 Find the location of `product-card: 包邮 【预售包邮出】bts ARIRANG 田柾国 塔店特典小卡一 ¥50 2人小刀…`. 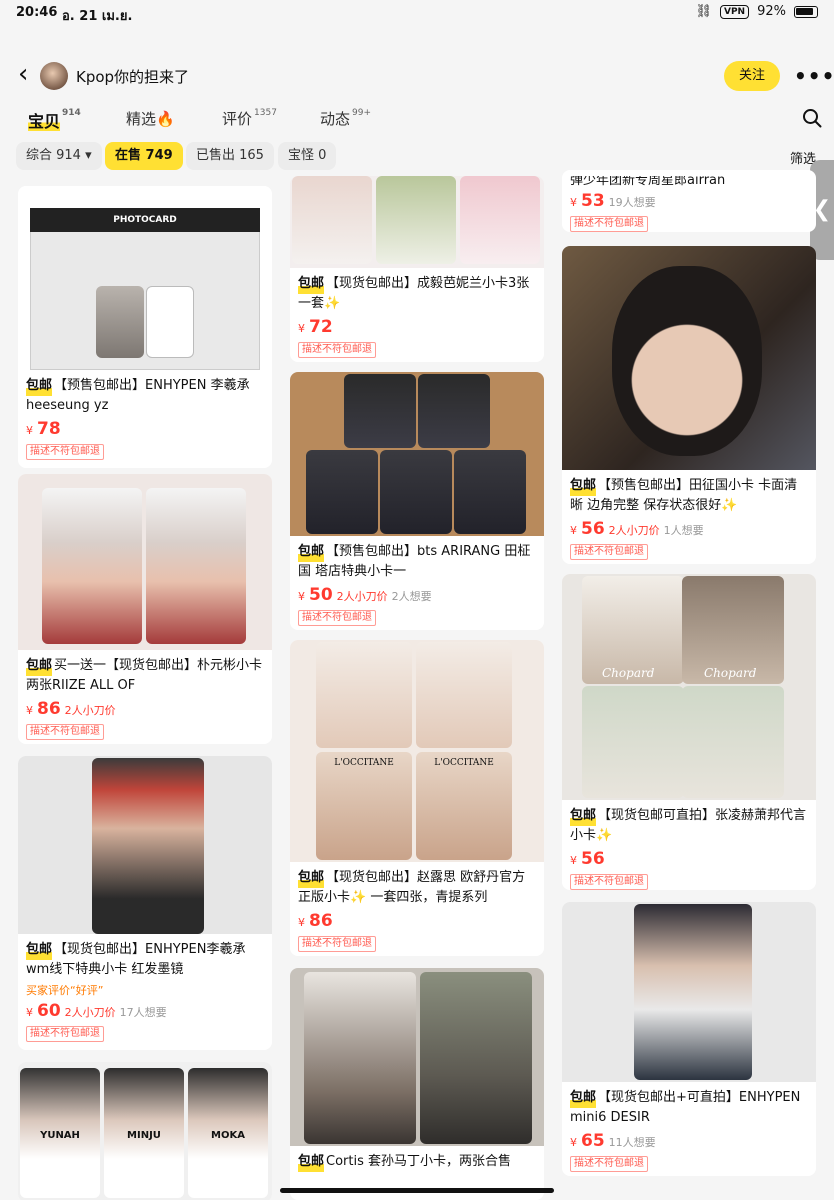

product-card: 包邮 【预售包邮出】bts ARIRANG 田柾国 塔店特典小卡一 ¥50 2人小刀… is located at coordinates (417, 501).